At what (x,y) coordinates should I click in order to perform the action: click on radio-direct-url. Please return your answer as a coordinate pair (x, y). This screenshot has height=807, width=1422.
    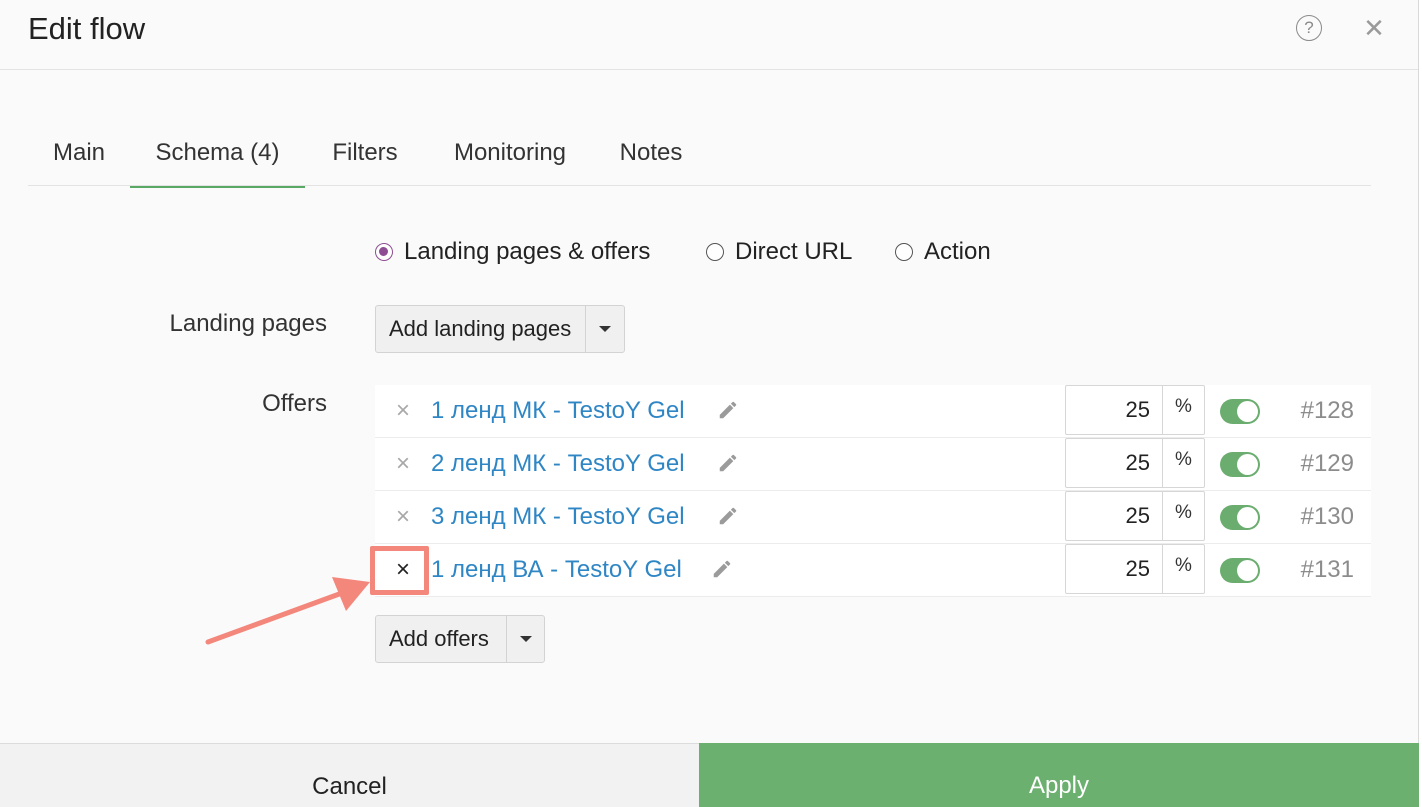
    Looking at the image, I should click on (715, 252).